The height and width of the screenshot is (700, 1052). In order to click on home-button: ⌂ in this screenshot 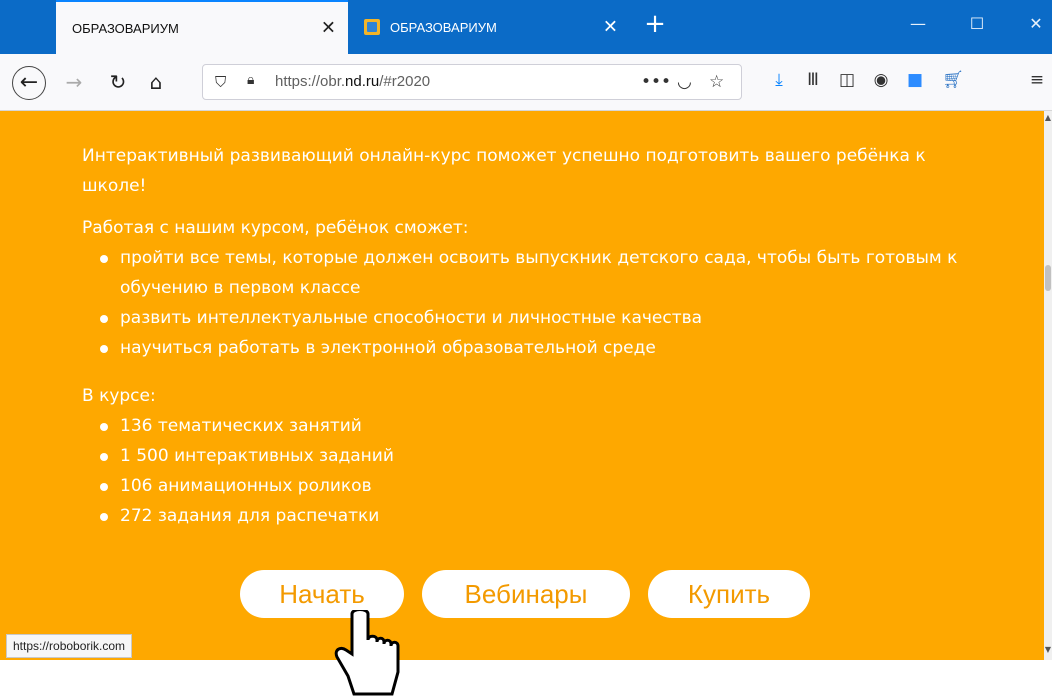, I will do `click(156, 82)`.